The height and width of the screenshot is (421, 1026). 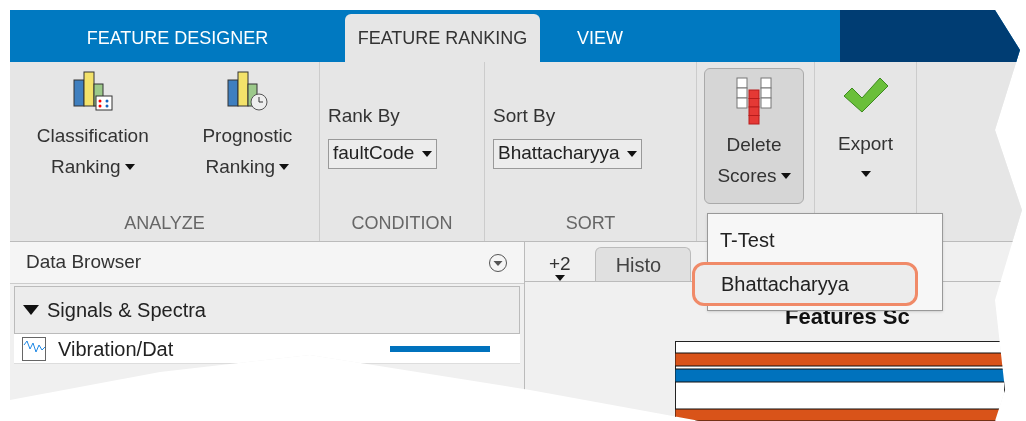 What do you see at coordinates (805, 284) in the screenshot?
I see `menu-item: Bhattacharyya` at bounding box center [805, 284].